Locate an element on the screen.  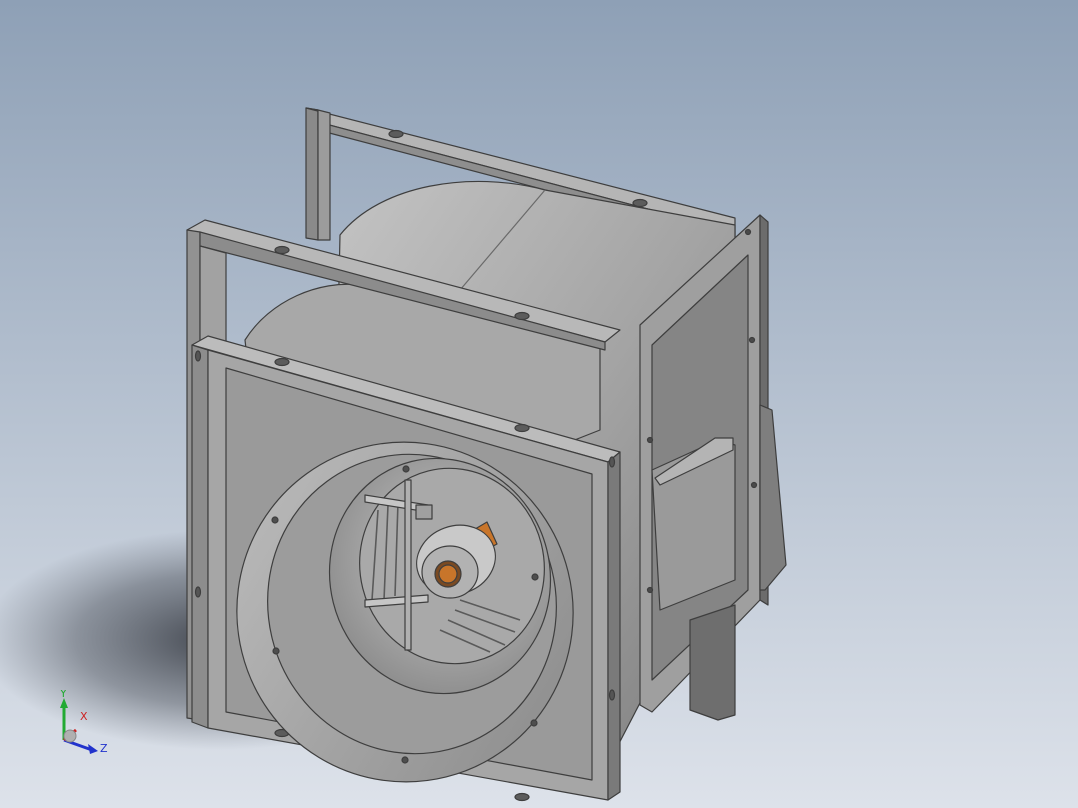
triad-origin is located at coordinates (70, 736).